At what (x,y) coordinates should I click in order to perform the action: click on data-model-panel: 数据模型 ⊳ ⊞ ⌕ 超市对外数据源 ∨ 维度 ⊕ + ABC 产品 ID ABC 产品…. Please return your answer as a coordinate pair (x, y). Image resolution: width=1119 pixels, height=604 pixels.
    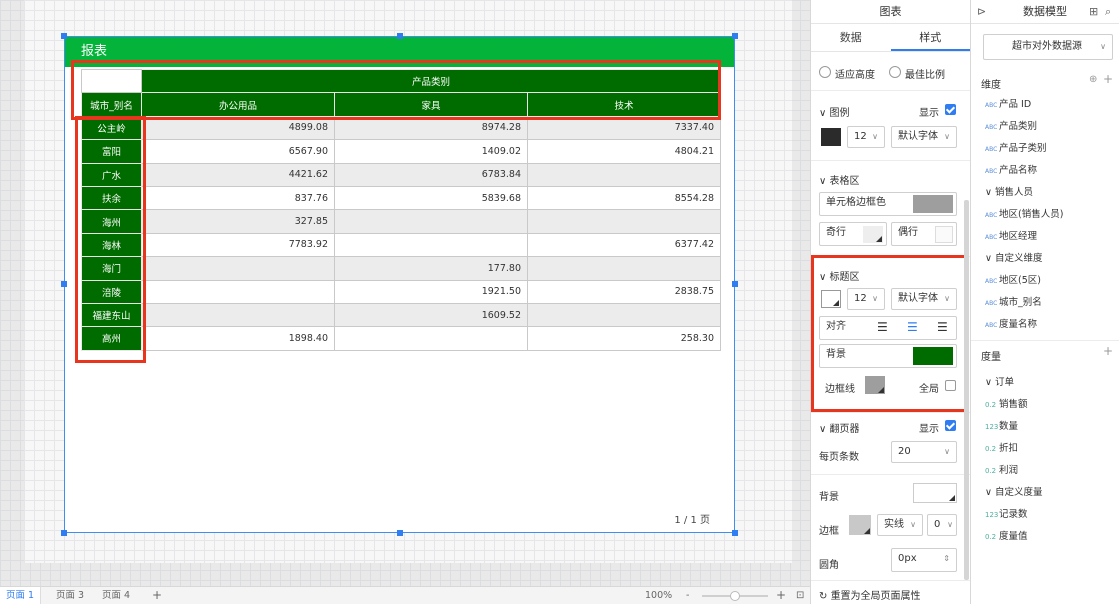
    Looking at the image, I should click on (1044, 302).